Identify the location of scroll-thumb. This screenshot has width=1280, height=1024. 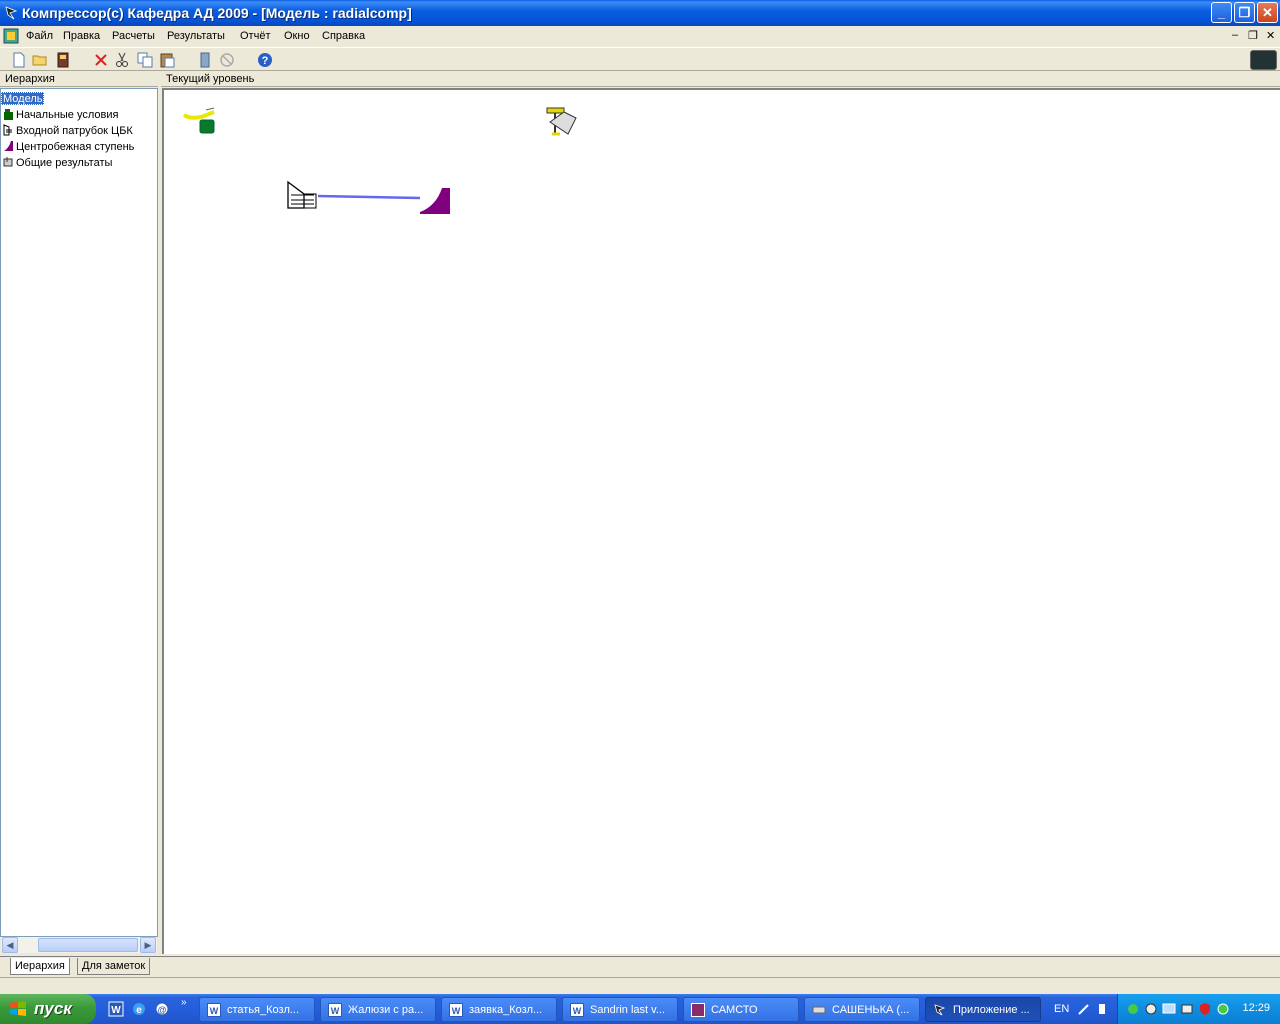
(88, 945).